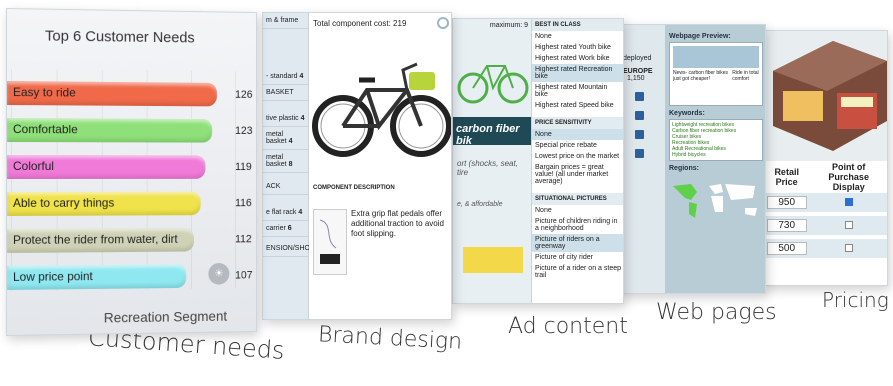 Image resolution: width=893 pixels, height=386 pixels. What do you see at coordinates (285, 213) in the screenshot?
I see `component-item: e flat rack 4` at bounding box center [285, 213].